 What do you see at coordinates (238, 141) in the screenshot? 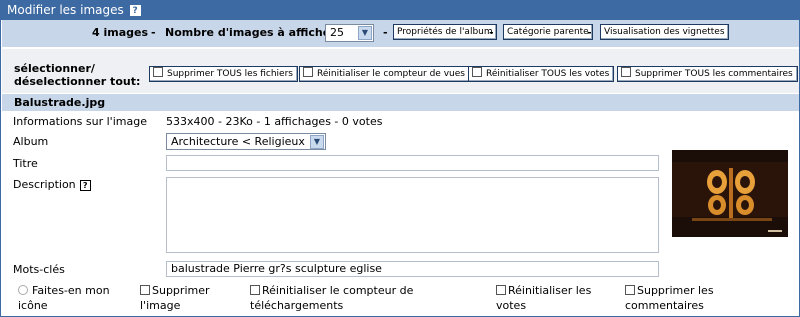
I see `album-value: Architecture < Religieux` at bounding box center [238, 141].